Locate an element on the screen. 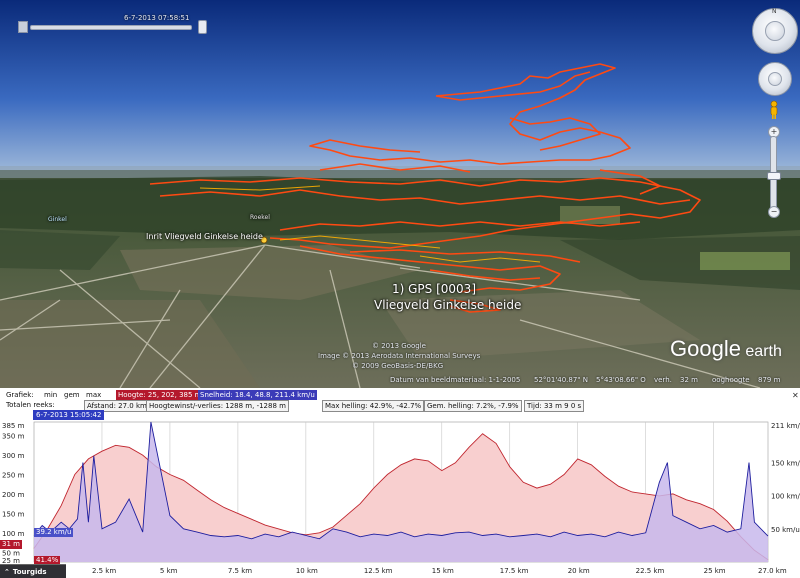  elevation-gain-total: Hoogtewinst/-verlies: 1288 m, -1288 m is located at coordinates (217, 406).